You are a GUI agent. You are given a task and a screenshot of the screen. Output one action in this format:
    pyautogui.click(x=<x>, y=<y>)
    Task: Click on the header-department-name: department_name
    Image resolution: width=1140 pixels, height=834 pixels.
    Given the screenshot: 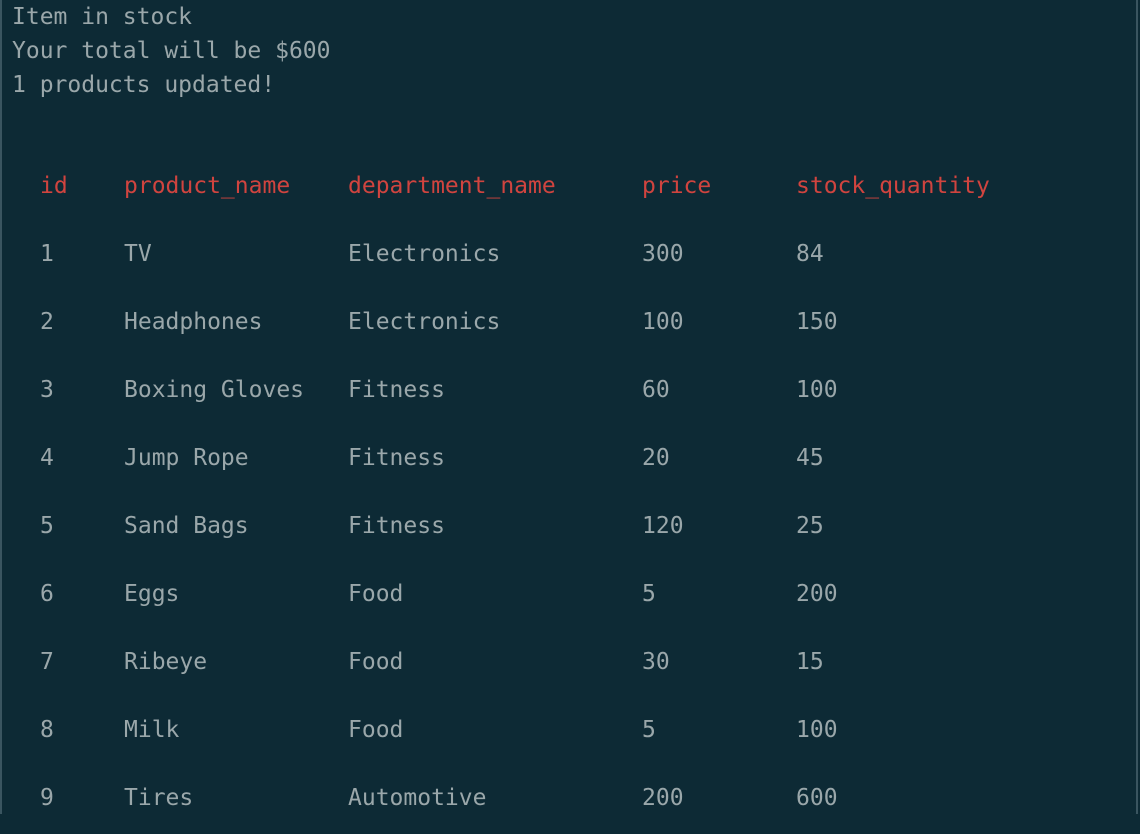 What is the action you would take?
    pyautogui.click(x=452, y=186)
    